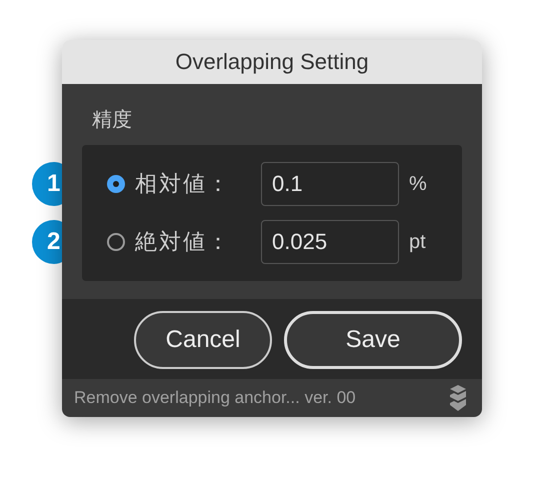 The image size is (544, 504). Describe the element at coordinates (373, 340) in the screenshot. I see `save-button: Save` at that location.